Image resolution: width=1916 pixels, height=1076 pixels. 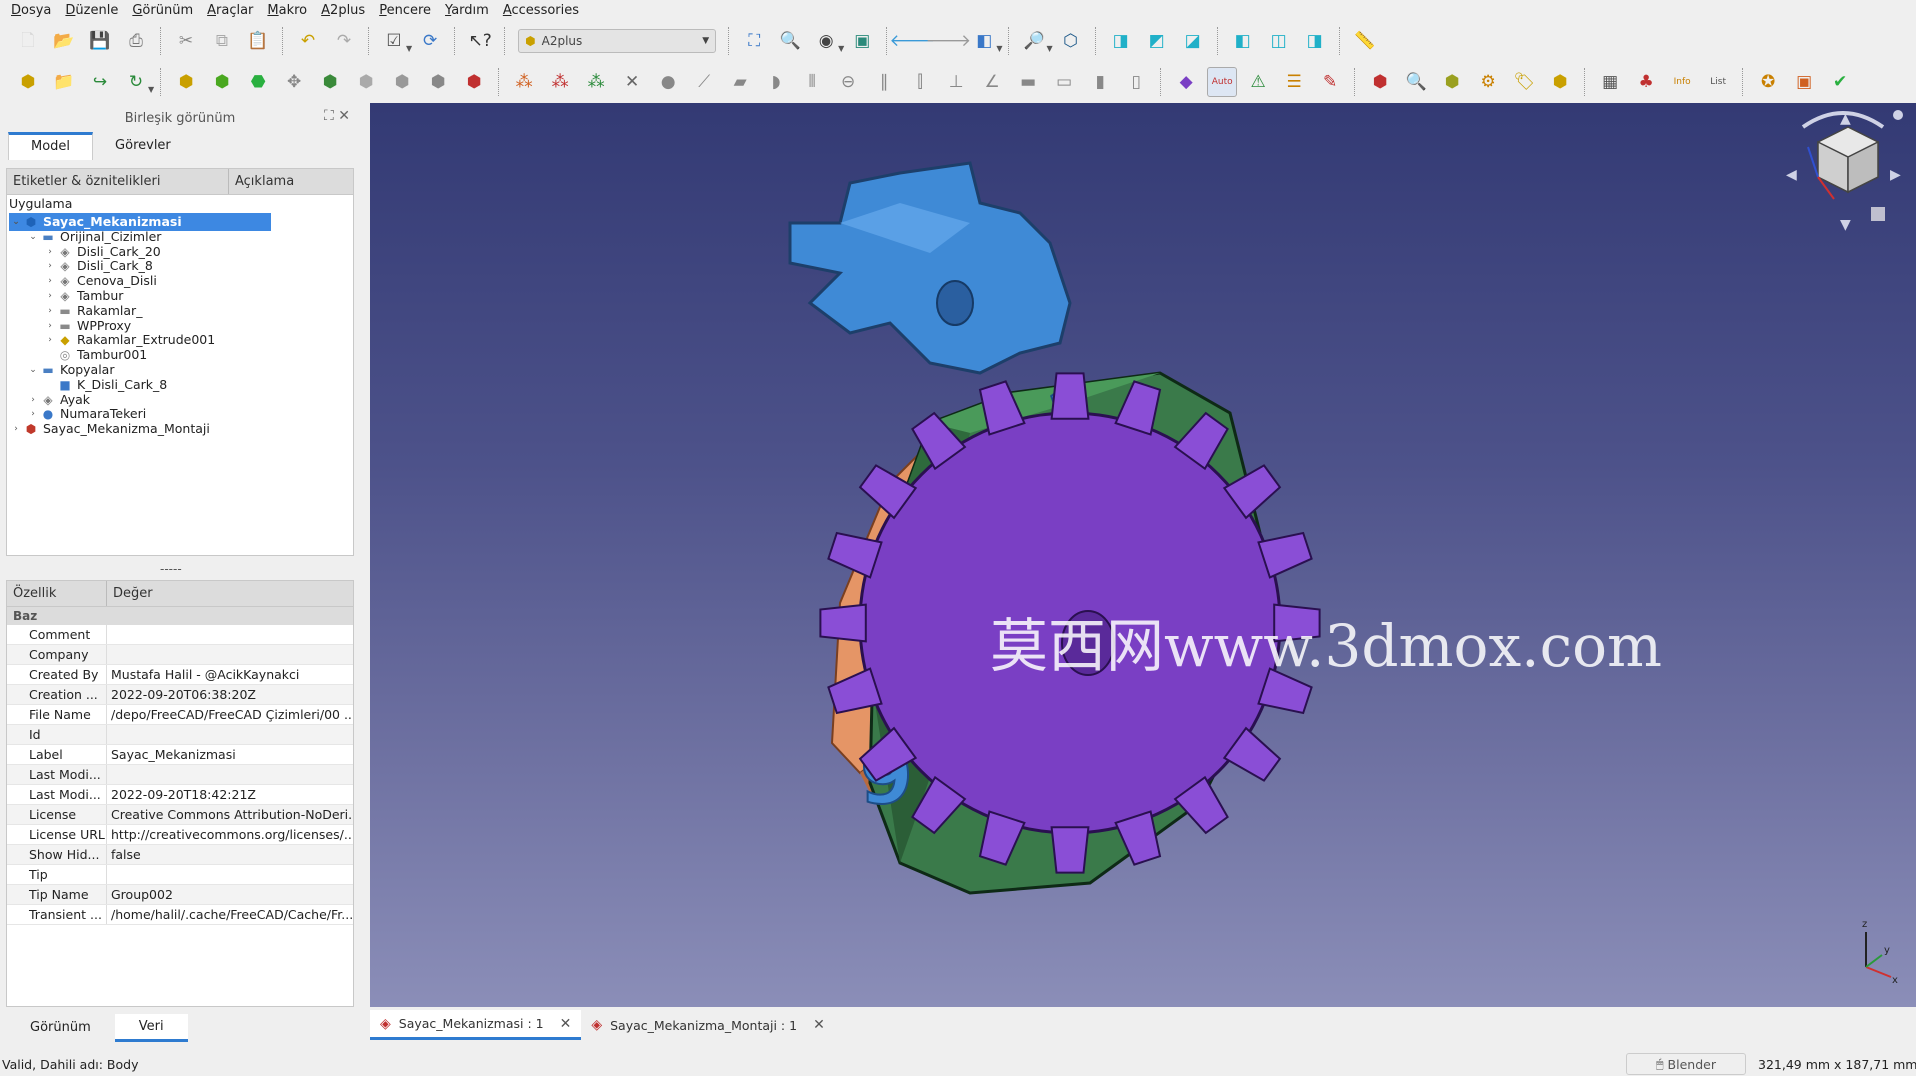 What do you see at coordinates (109, 429) in the screenshot?
I see `tree-item: › ⬢ Sayac_Mekanizma_Montaji` at bounding box center [109, 429].